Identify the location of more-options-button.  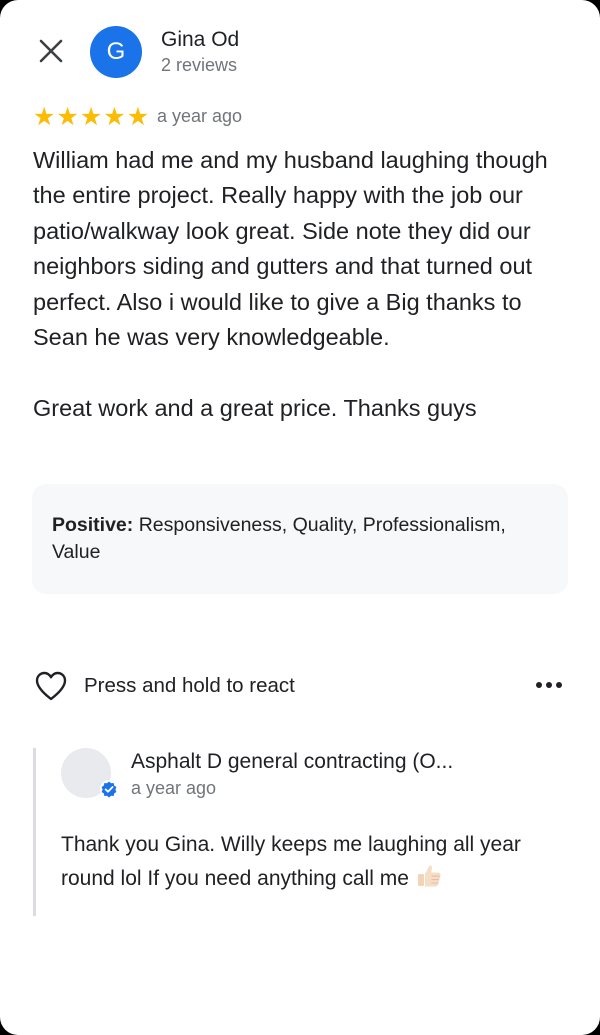
(549, 685).